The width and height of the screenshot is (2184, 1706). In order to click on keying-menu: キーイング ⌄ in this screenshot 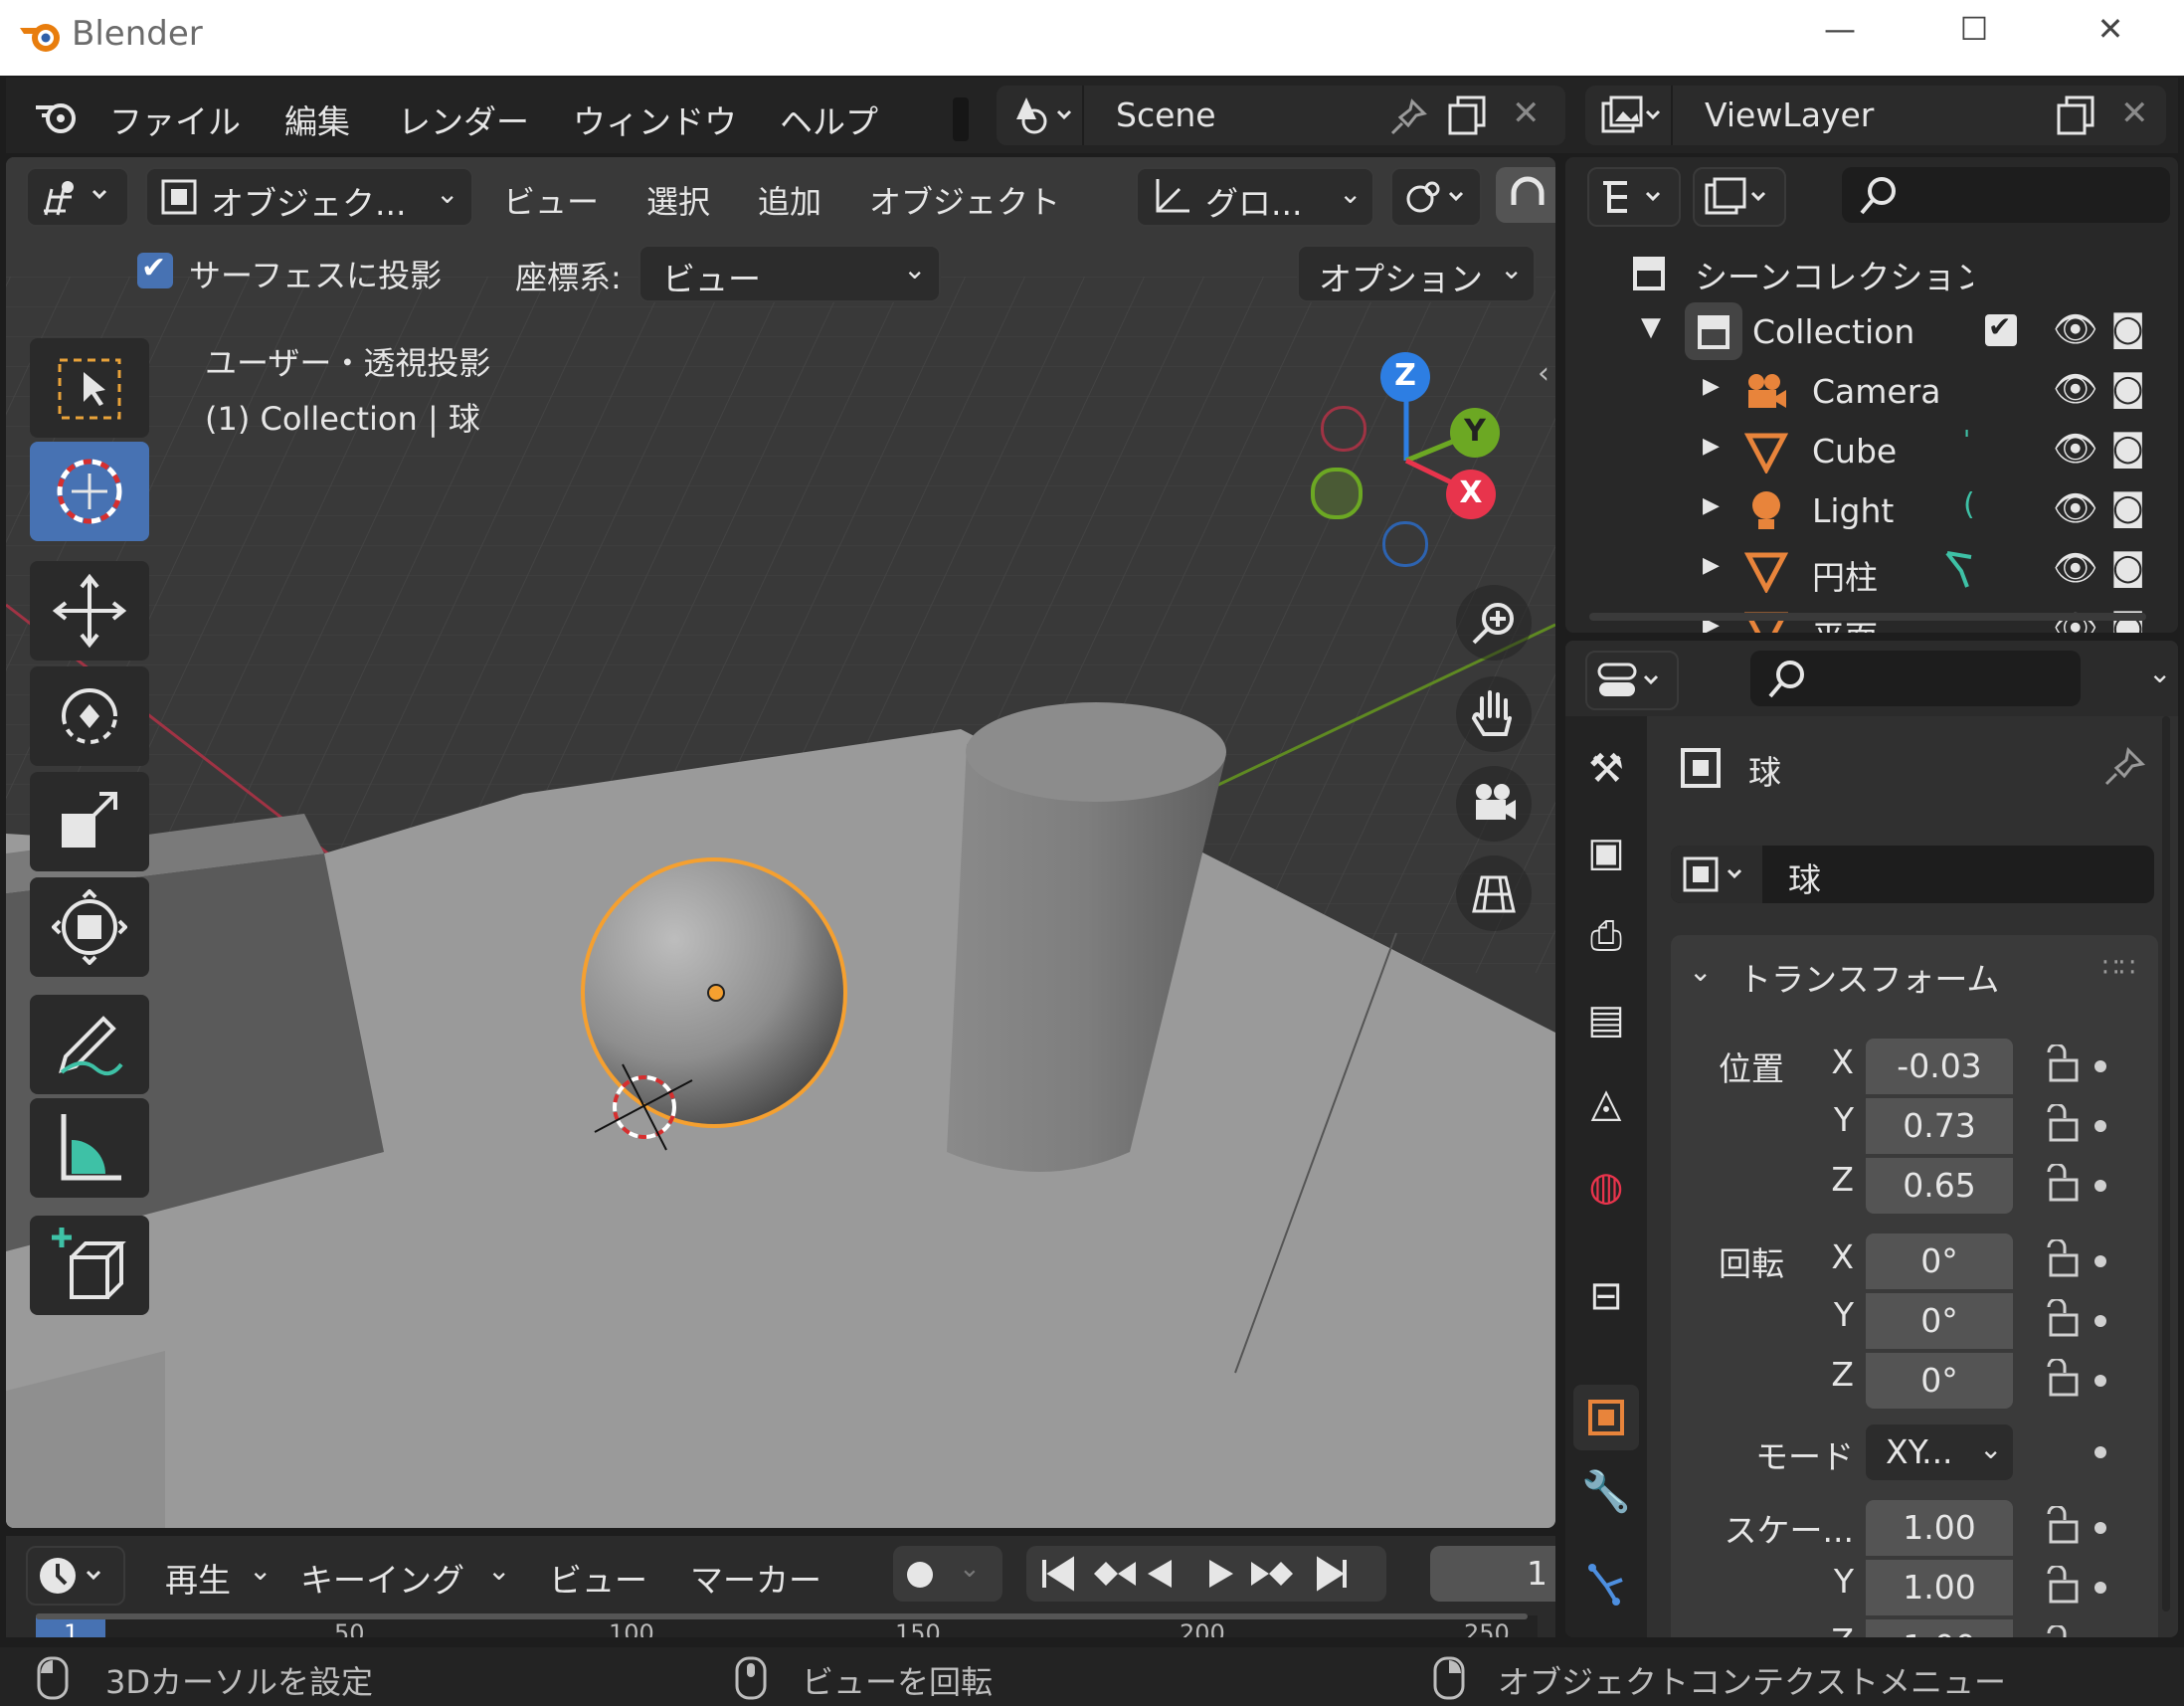, I will do `click(399, 1574)`.